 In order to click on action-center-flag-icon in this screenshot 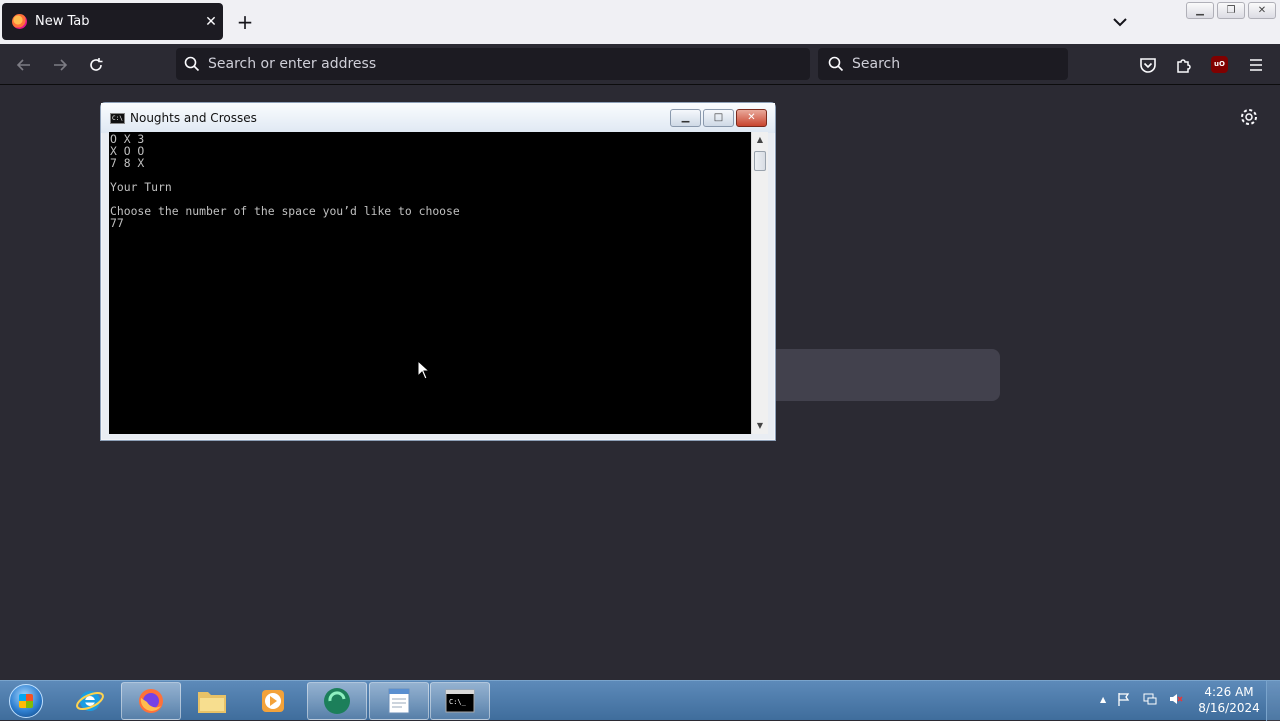, I will do `click(1124, 699)`.